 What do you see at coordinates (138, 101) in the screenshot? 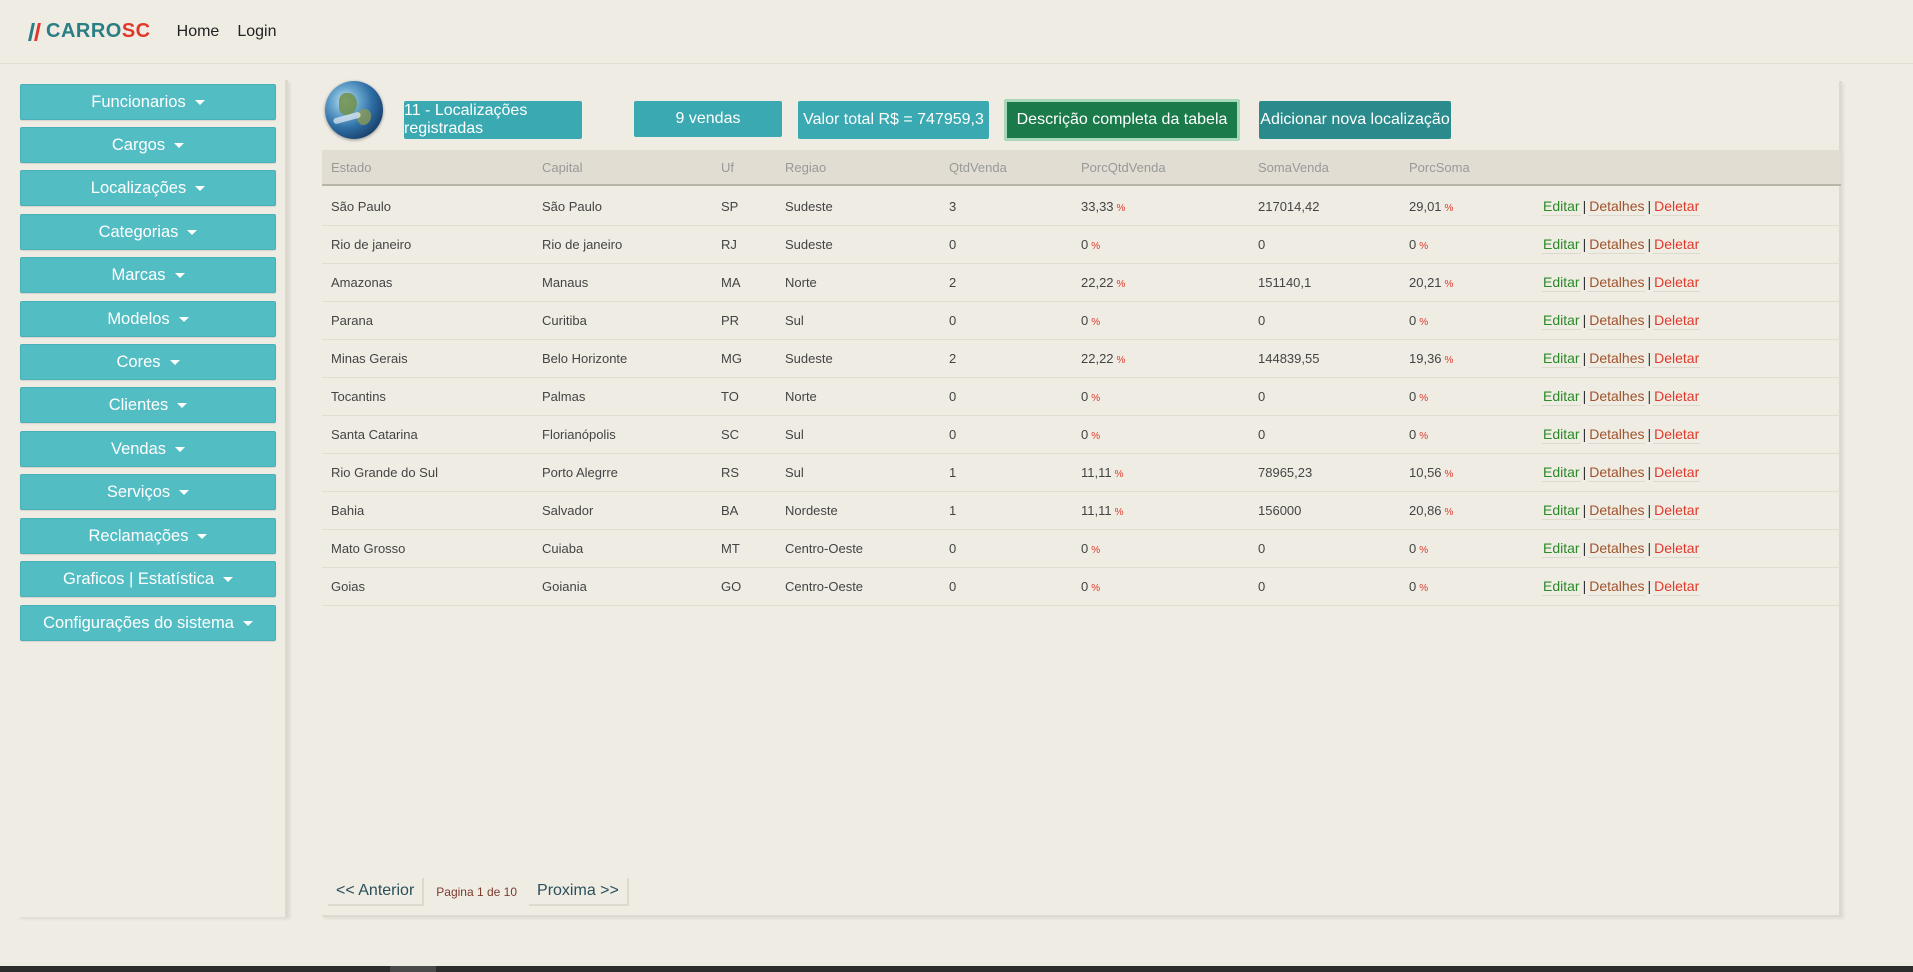
I see `sidebar-item-label: Funcionarios` at bounding box center [138, 101].